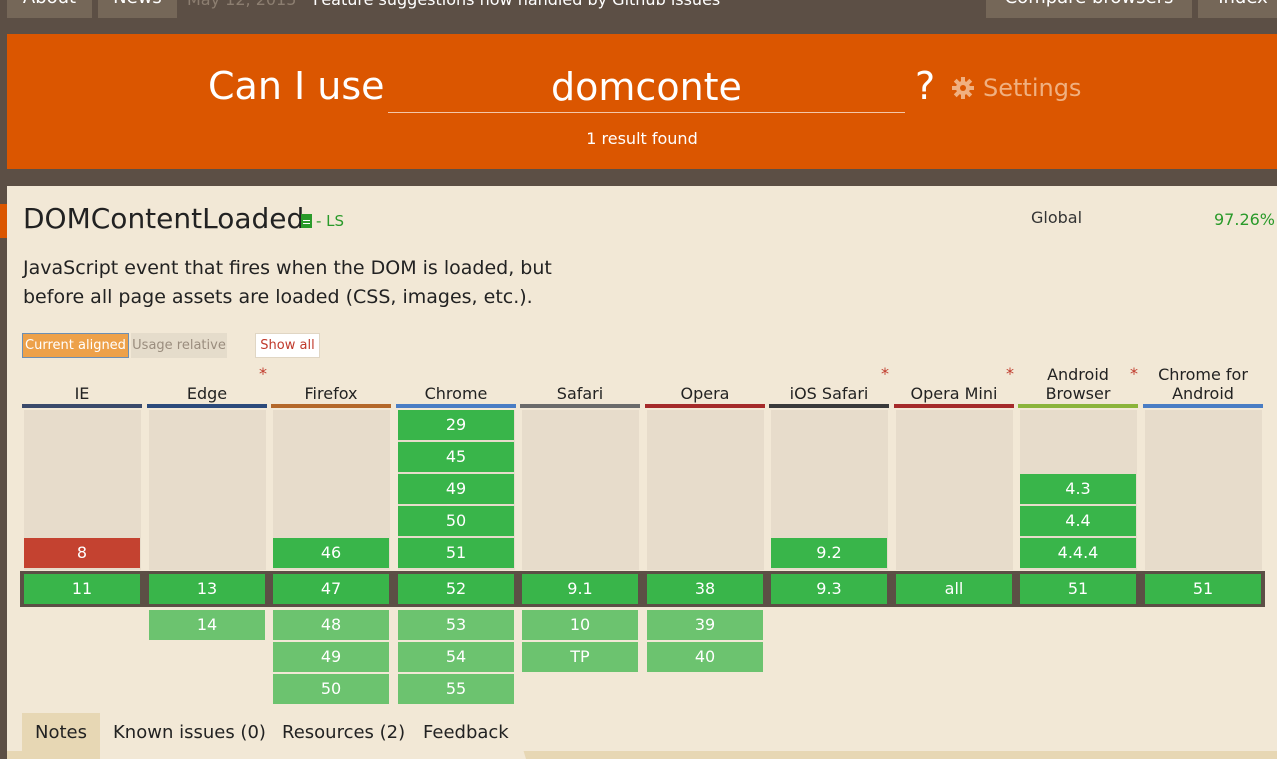 The width and height of the screenshot is (1277, 759). I want to click on version-cell-future: 55, so click(456, 689).